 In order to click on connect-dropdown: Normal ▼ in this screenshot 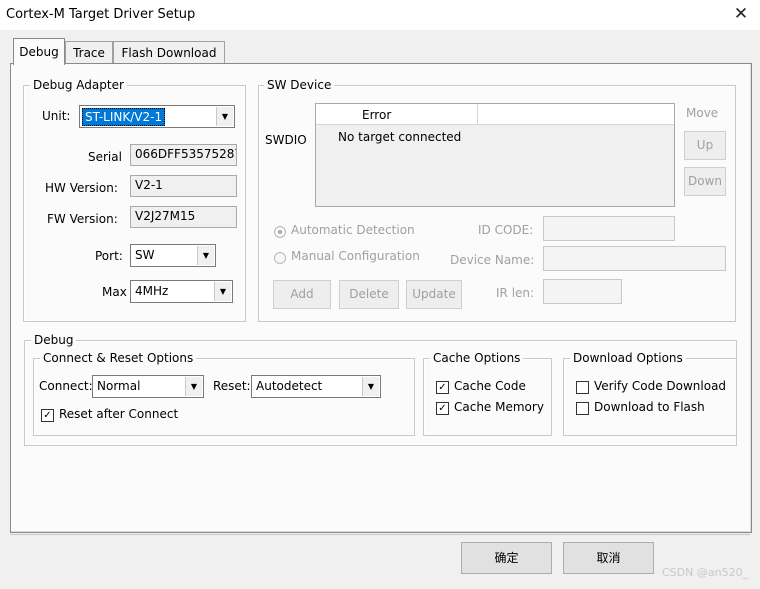, I will do `click(148, 386)`.